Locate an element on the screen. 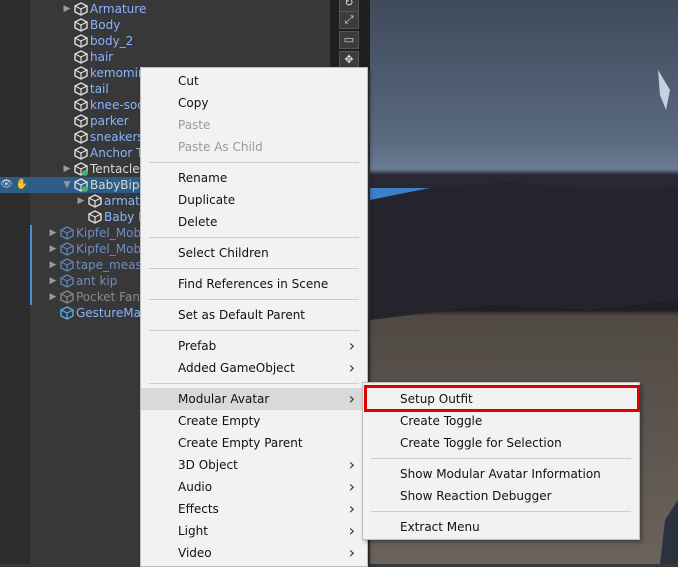  menu-item-label: Create Toggle for Selection is located at coordinates (481, 443).